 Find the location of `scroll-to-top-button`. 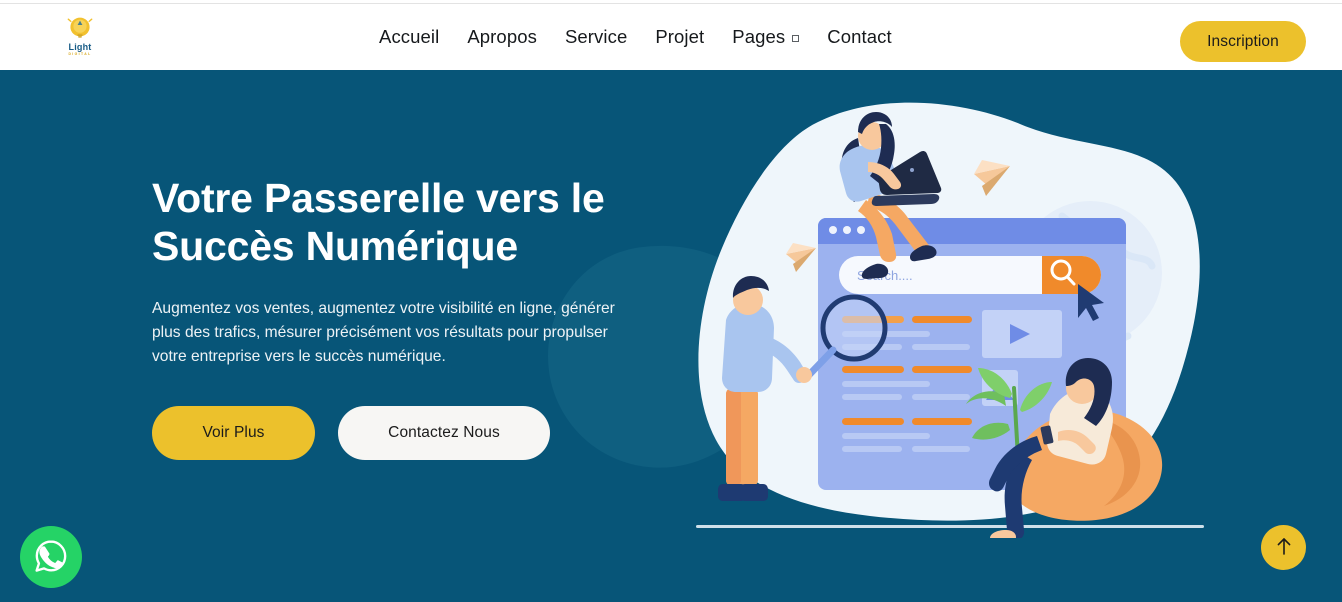

scroll-to-top-button is located at coordinates (1283, 547).